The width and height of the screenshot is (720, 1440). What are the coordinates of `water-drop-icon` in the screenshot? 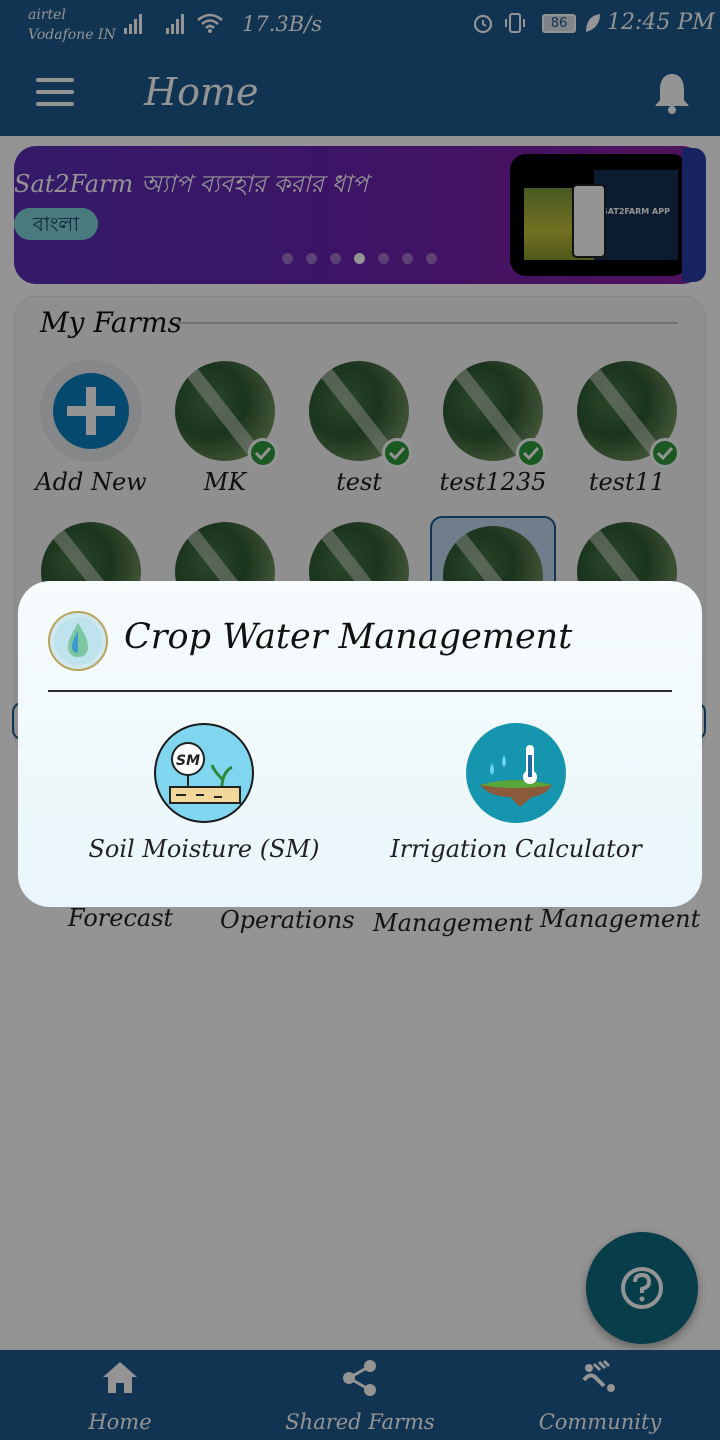 It's located at (78, 641).